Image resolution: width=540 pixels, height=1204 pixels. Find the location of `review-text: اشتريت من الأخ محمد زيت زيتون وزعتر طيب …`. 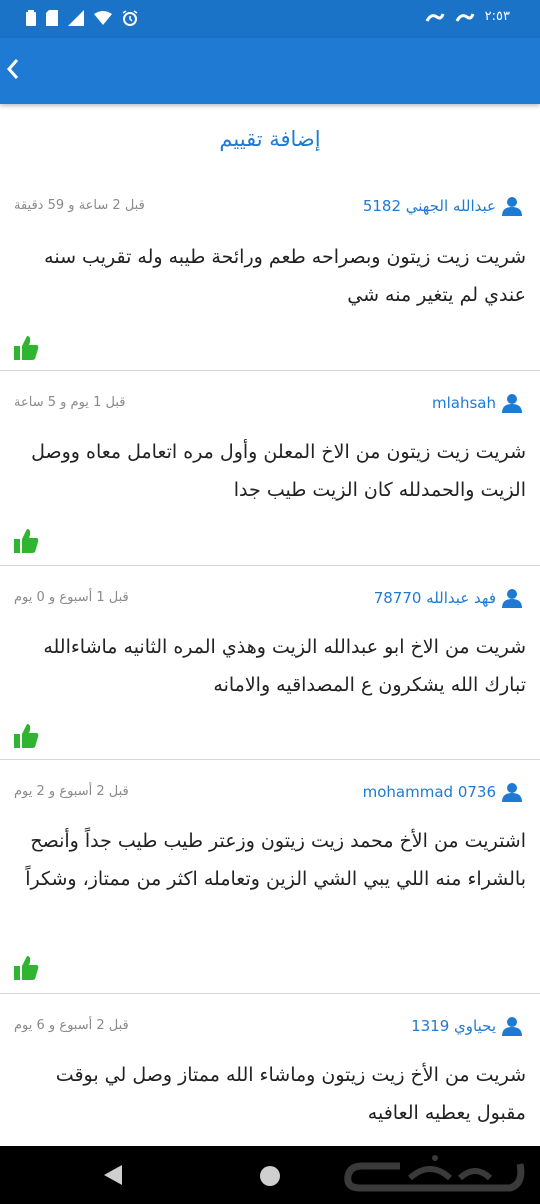

review-text: اشتريت من الأخ محمد زيت زيتون وزعتر طيب … is located at coordinates (275, 860).